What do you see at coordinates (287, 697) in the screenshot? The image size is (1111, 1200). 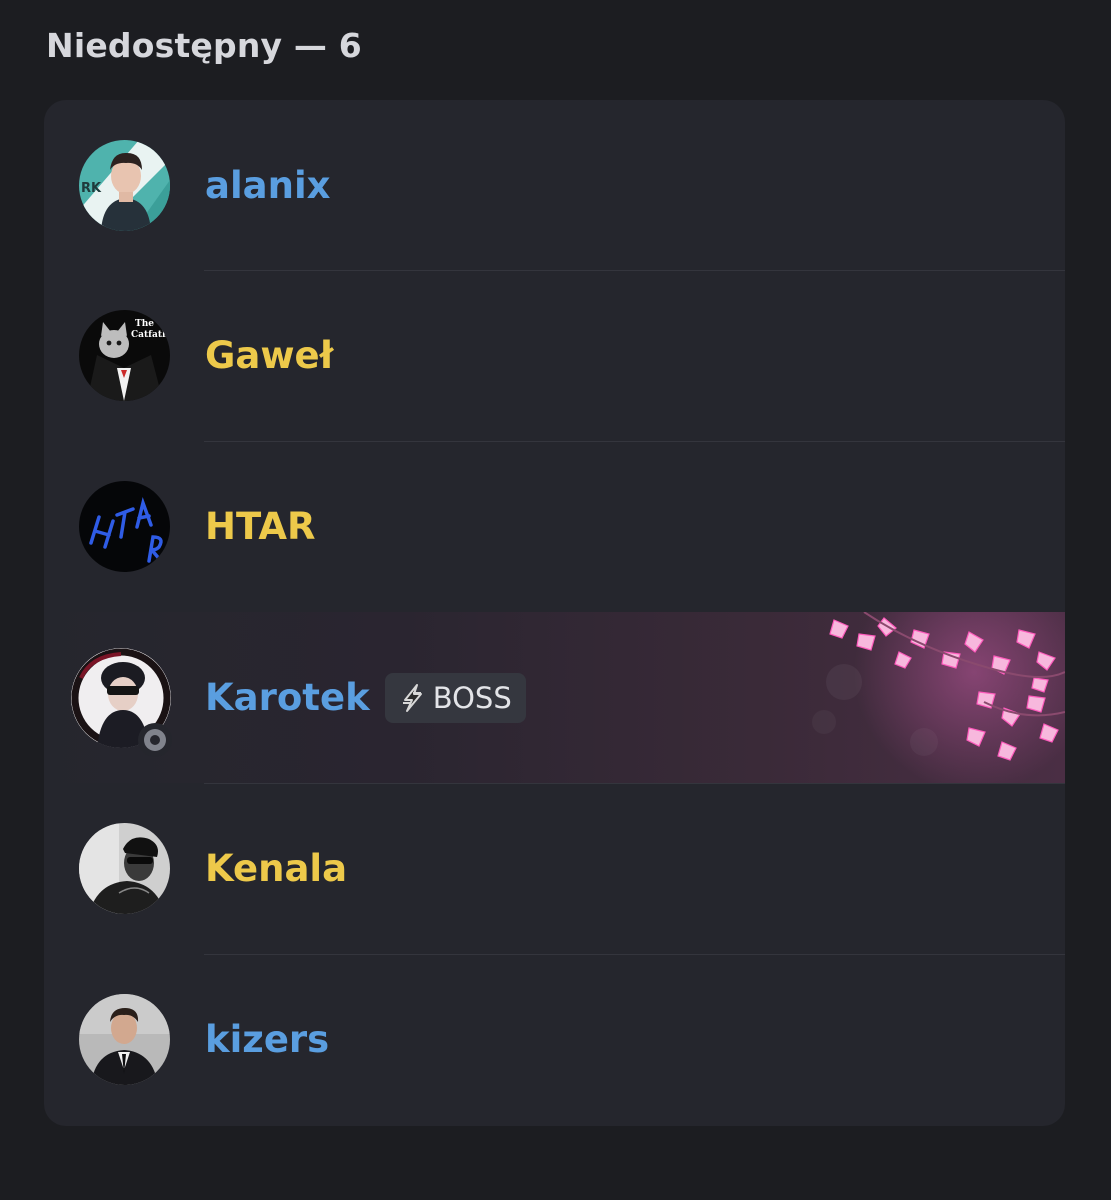 I see `member-name: Karotek` at bounding box center [287, 697].